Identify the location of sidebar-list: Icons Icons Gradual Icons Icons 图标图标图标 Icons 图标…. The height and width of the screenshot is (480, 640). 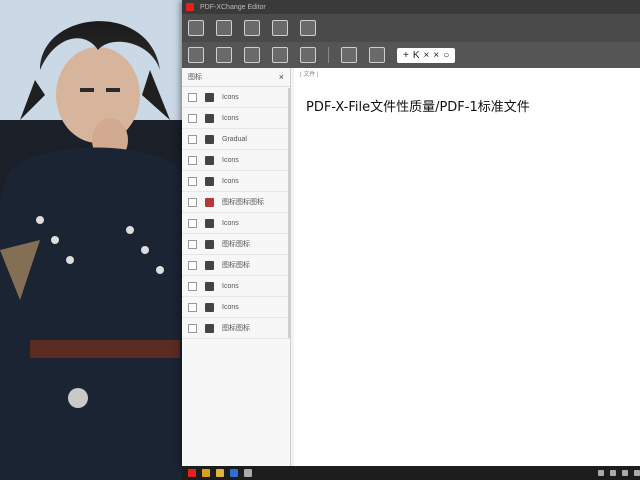
(236, 213).